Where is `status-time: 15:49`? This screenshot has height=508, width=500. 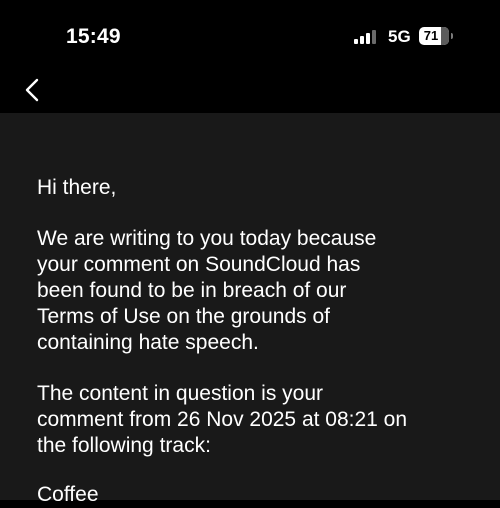
status-time: 15:49 is located at coordinates (93, 36).